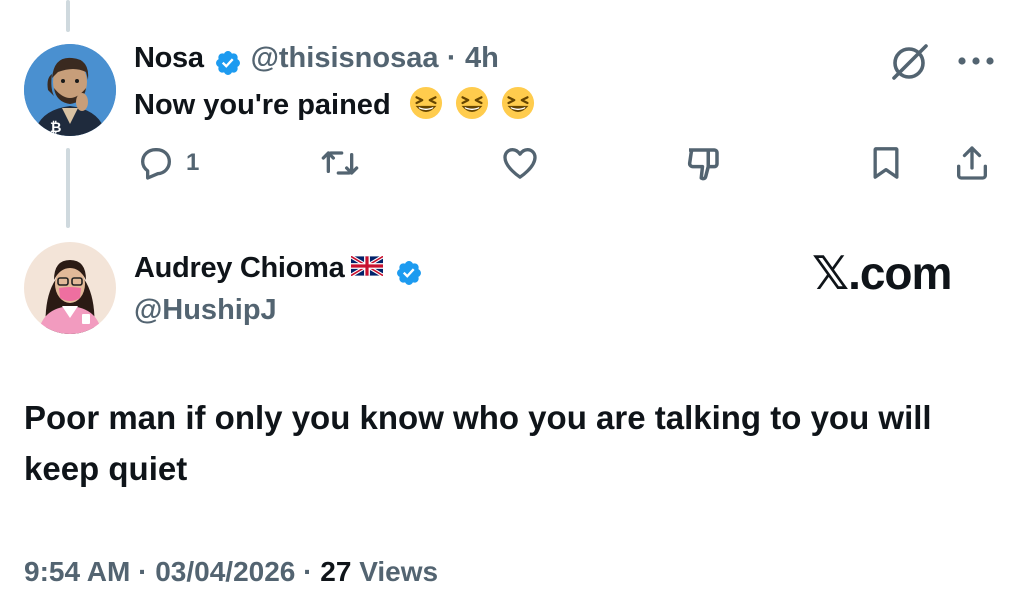 This screenshot has height=612, width=1024. What do you see at coordinates (70, 90) in the screenshot?
I see `avatar-nosa: ₿` at bounding box center [70, 90].